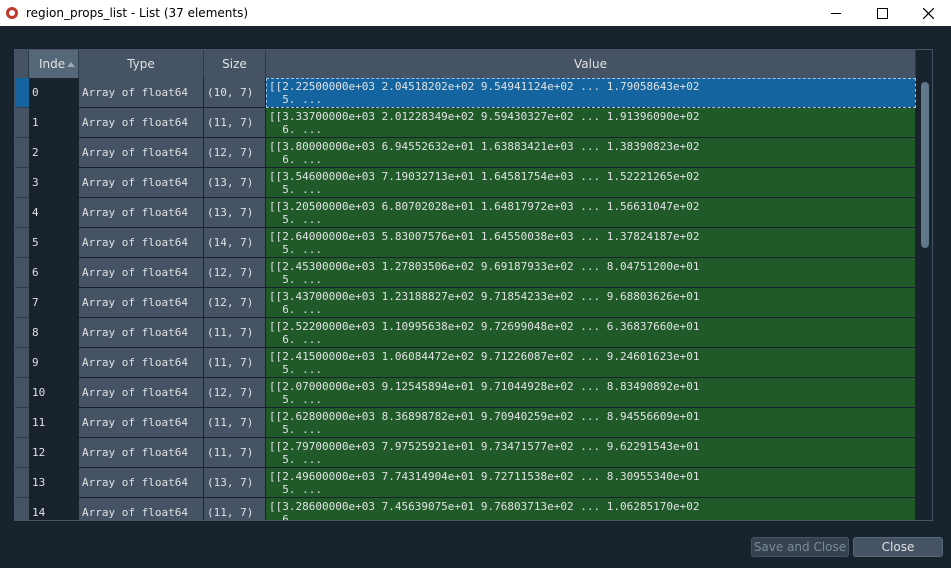 Image resolution: width=951 pixels, height=568 pixels. What do you see at coordinates (235, 93) in the screenshot?
I see `cell-size: (10, 7)` at bounding box center [235, 93].